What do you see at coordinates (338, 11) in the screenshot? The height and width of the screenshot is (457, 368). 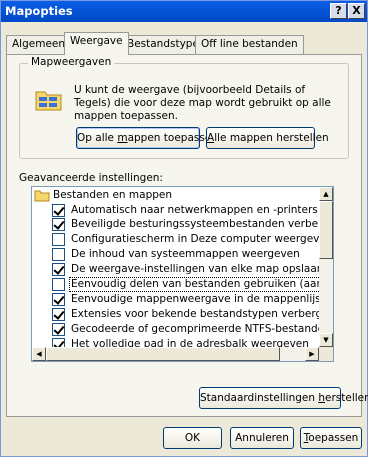 I see `help-button: ?` at bounding box center [338, 11].